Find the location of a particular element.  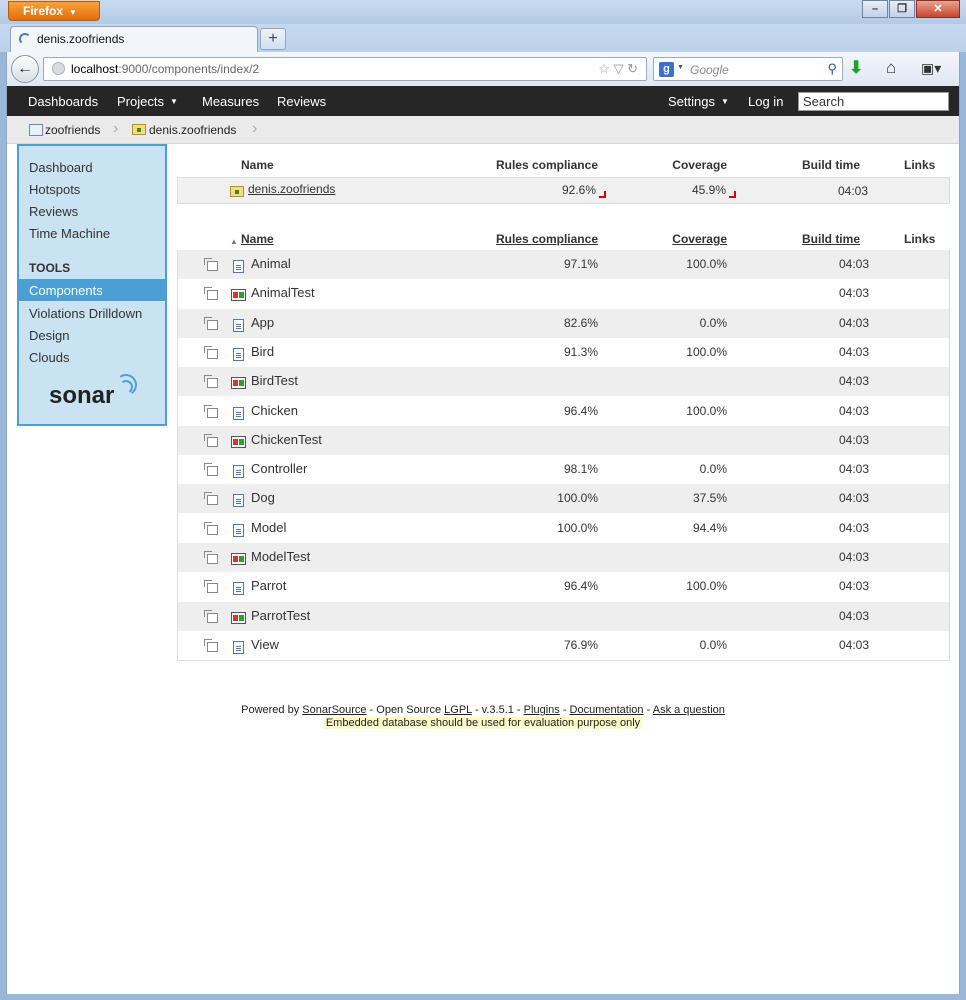

google-icon: g is located at coordinates (666, 69).